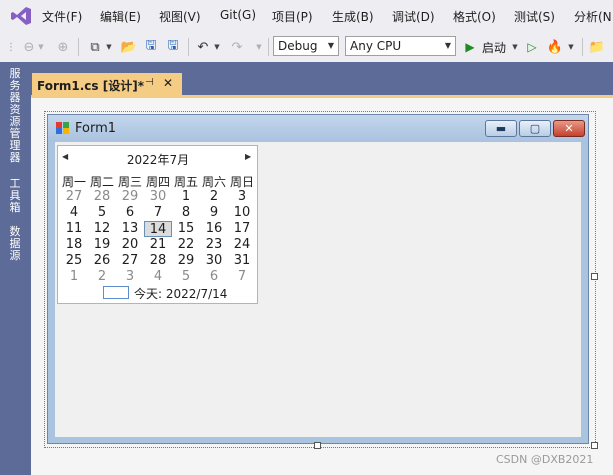  Describe the element at coordinates (74, 229) in the screenshot. I see `calendar-day: 11` at that location.